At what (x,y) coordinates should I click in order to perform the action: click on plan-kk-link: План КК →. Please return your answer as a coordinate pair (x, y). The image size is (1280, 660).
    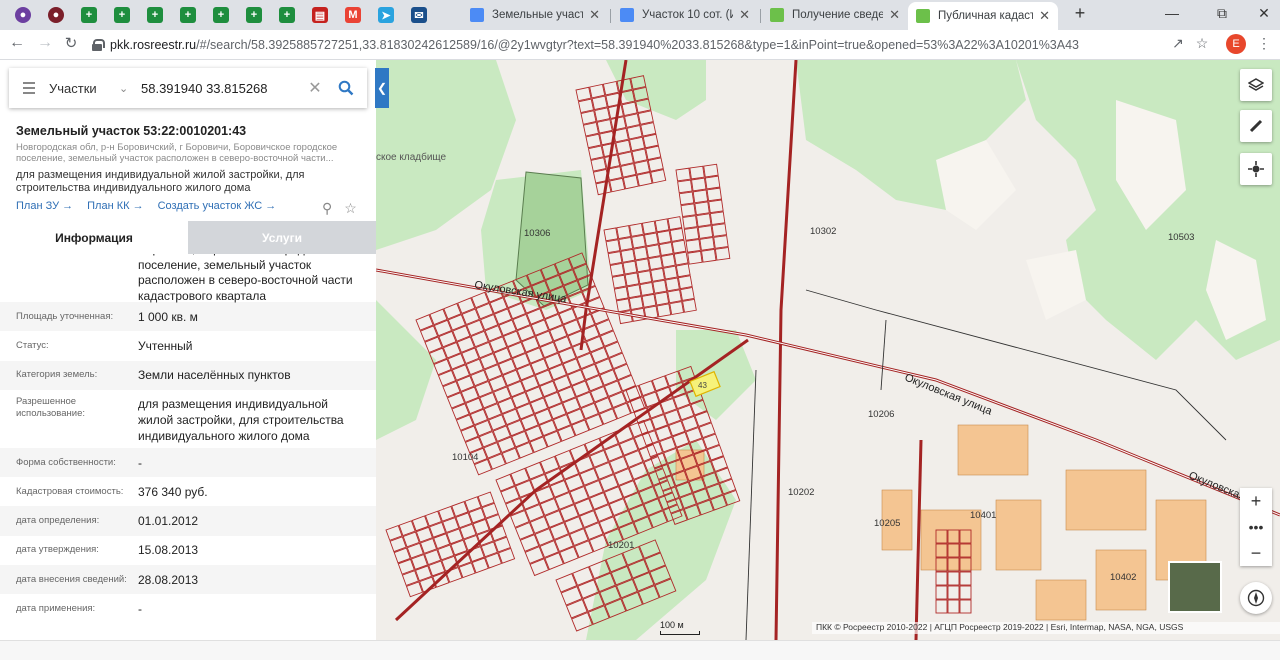
    Looking at the image, I should click on (115, 206).